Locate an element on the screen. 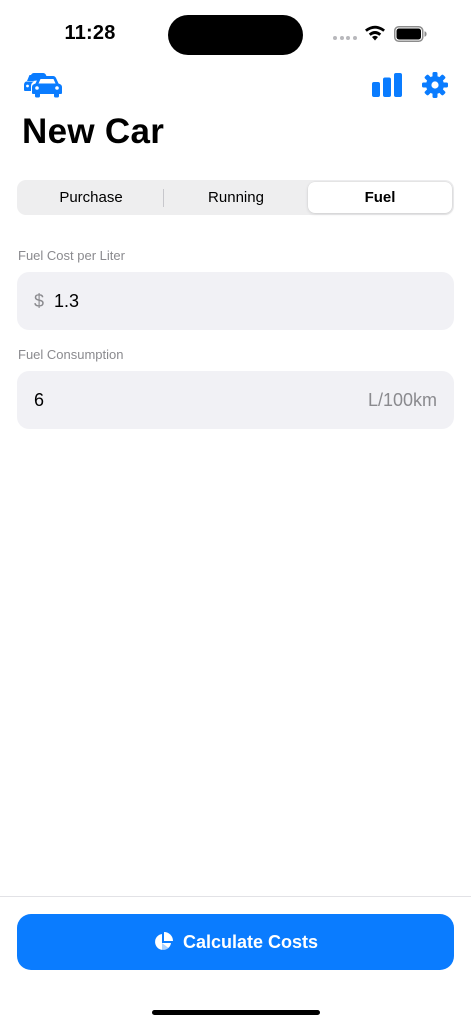 This screenshot has height=1024, width=471. status-bar: 11:28 is located at coordinates (235, 30).